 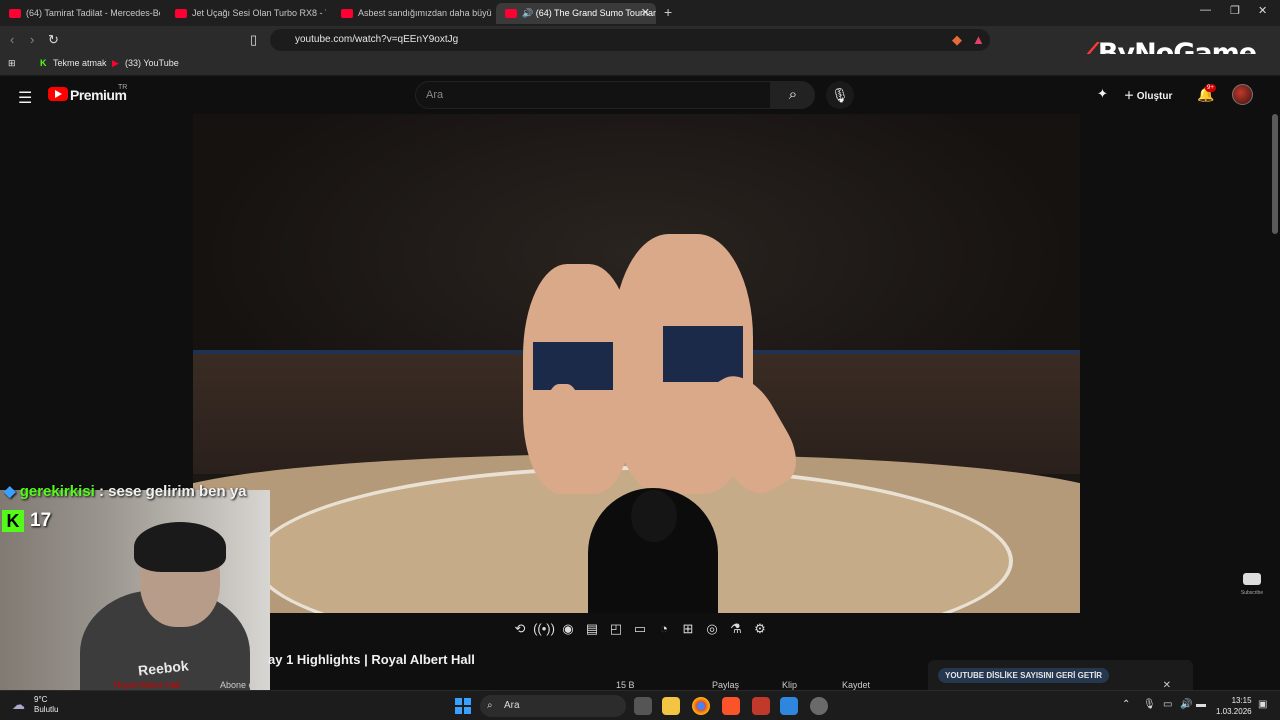 I want to click on forward-icon: ›, so click(x=32, y=39).